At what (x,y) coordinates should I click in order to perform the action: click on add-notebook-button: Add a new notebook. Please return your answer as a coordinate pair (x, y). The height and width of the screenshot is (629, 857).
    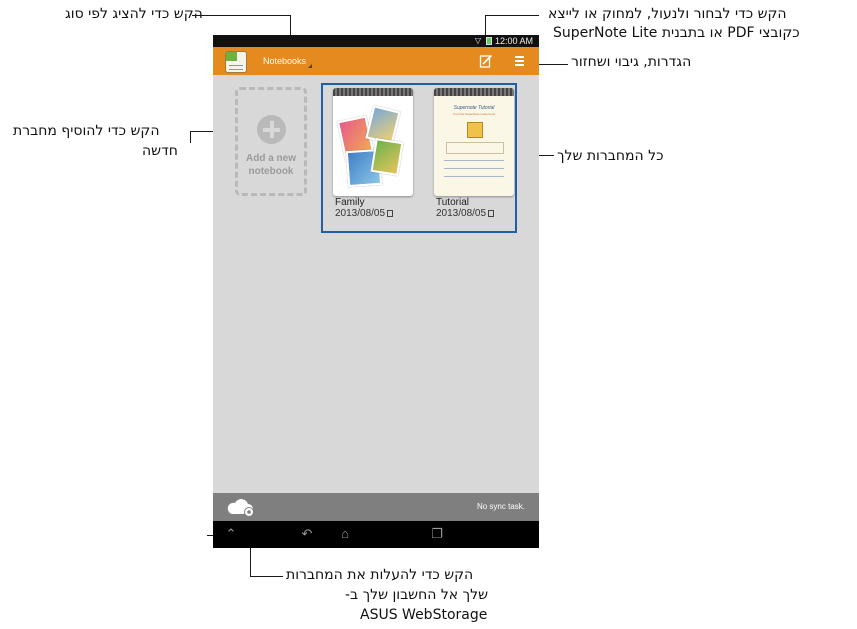
    Looking at the image, I should click on (271, 141).